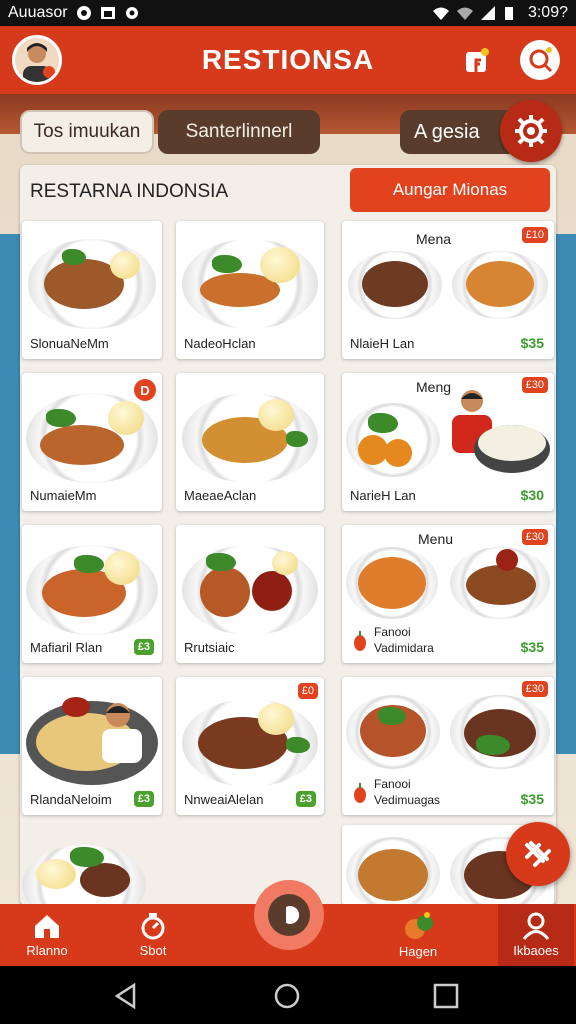 This screenshot has width=576, height=1024. What do you see at coordinates (434, 239) in the screenshot?
I see `menu-label: Mena` at bounding box center [434, 239].